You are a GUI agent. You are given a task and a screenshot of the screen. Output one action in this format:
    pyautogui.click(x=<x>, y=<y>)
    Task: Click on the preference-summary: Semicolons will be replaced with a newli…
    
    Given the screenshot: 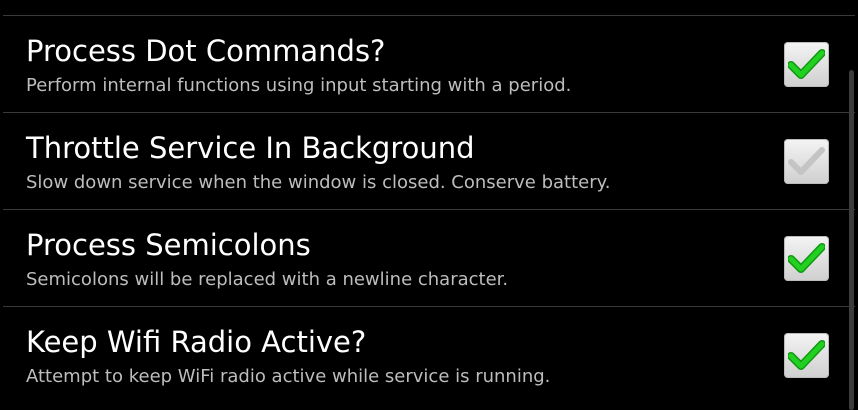 What is the action you would take?
    pyautogui.click(x=267, y=279)
    